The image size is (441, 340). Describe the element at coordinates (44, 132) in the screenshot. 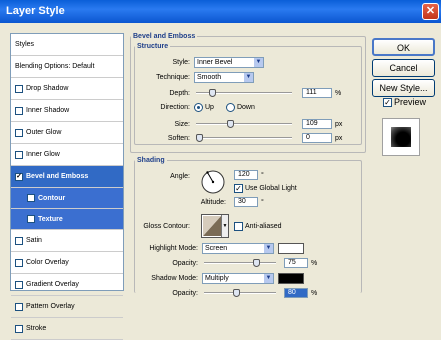

I see `sidebar-item-label: Outer Glow` at that location.